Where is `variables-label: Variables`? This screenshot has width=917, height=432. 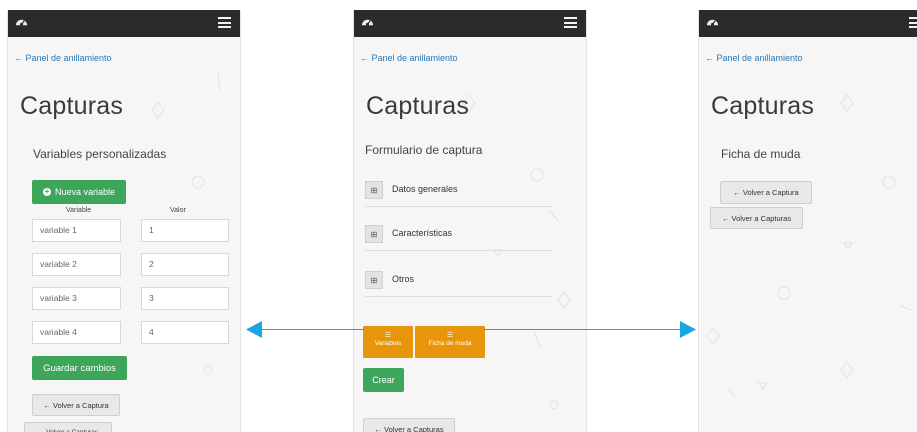
variables-label: Variables is located at coordinates (388, 343).